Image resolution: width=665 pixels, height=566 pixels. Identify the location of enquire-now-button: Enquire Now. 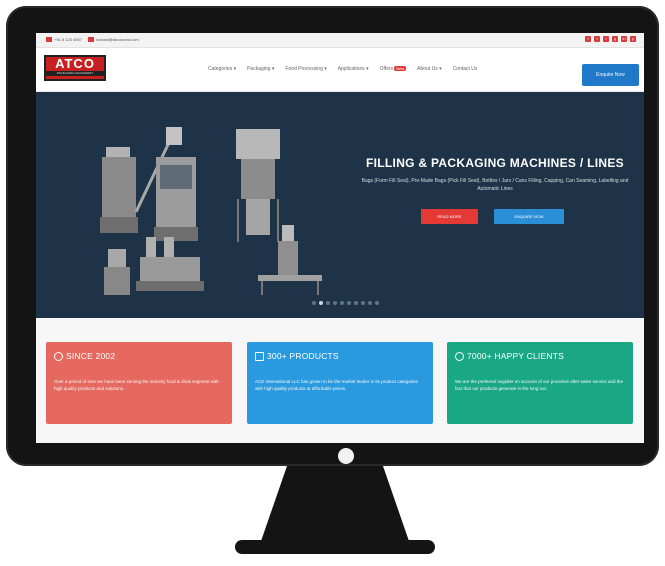
(610, 75).